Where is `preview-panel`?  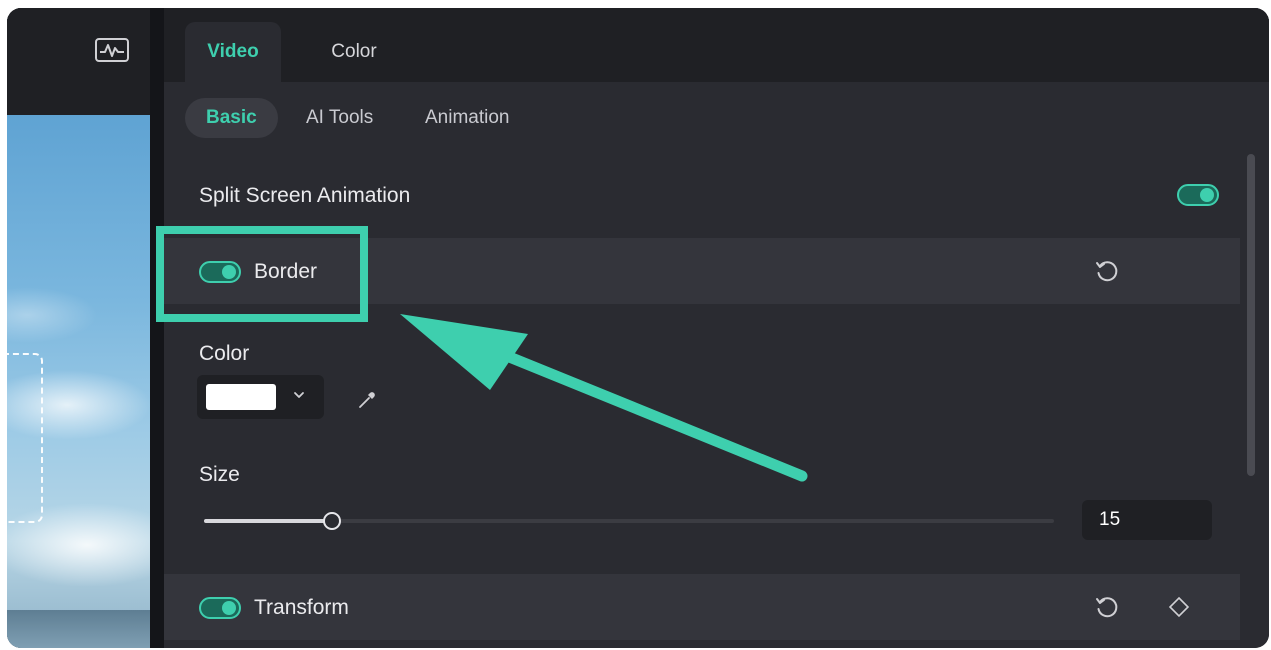
preview-panel is located at coordinates (78, 328).